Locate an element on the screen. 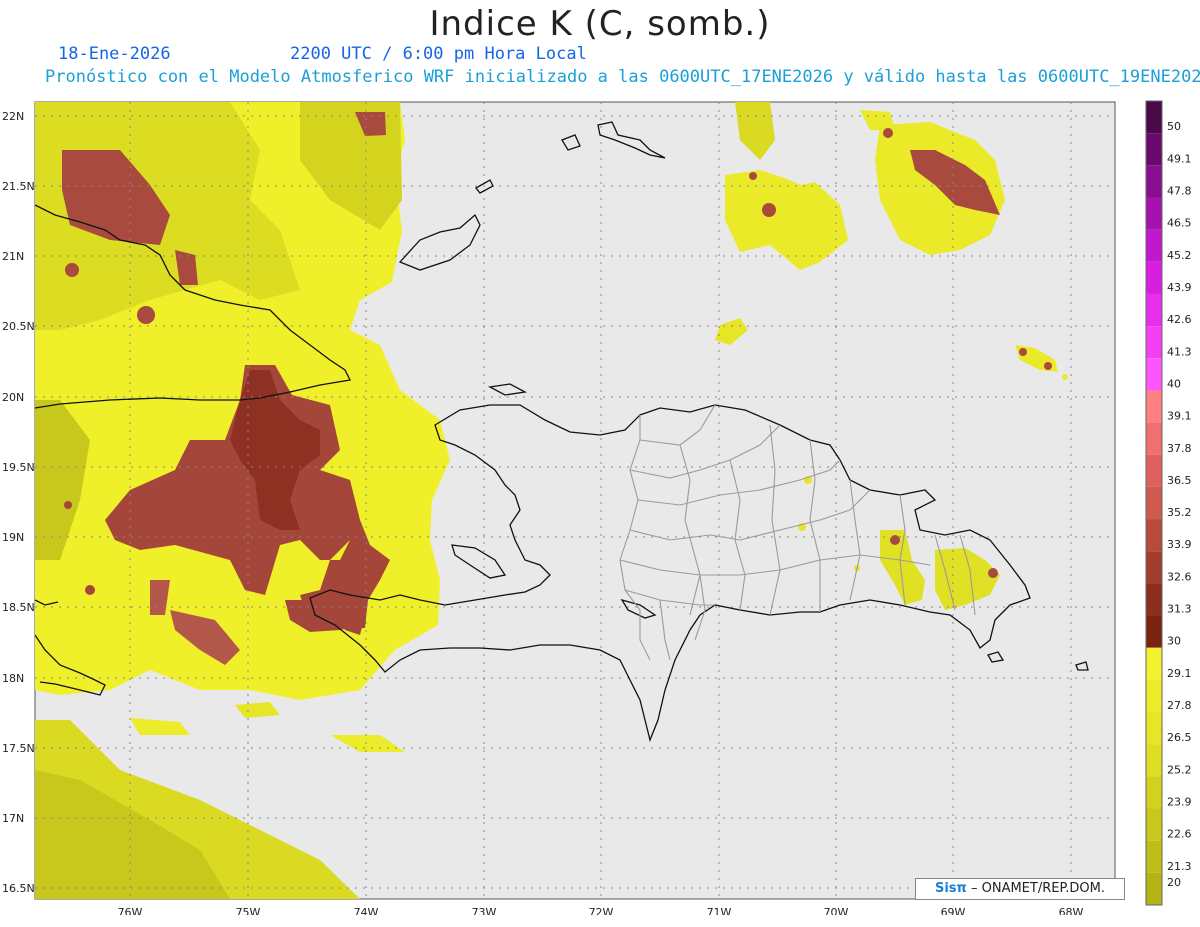 This screenshot has height=927, width=1200. colorbar-label: 21.3 is located at coordinates (1179, 866).